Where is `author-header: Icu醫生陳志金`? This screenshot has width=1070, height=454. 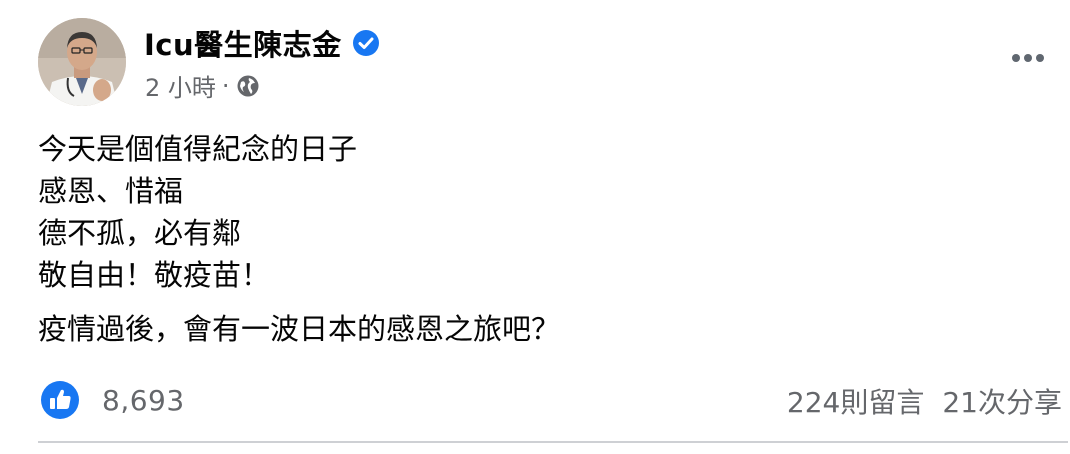
author-header: Icu醫生陳志金 is located at coordinates (262, 43).